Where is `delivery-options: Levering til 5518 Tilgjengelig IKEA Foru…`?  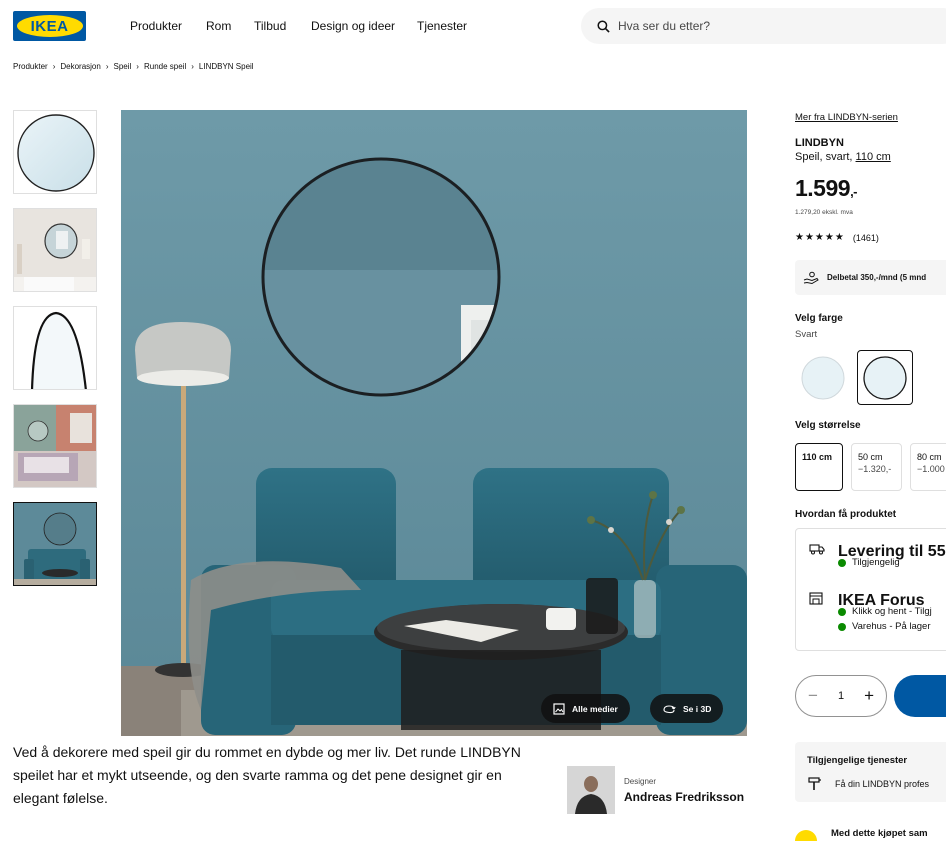
delivery-options: Levering til 5518 Tilgjengelig IKEA Foru… is located at coordinates (870, 589).